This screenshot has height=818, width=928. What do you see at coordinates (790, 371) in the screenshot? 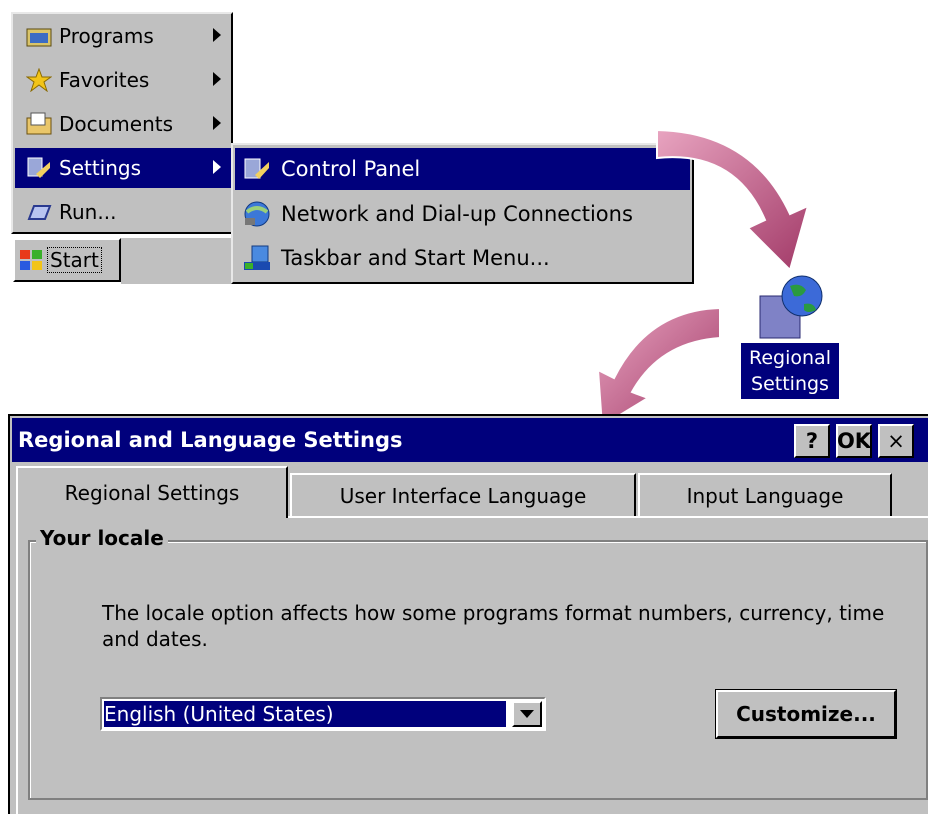
I see `regional-settings-label: Regional Settings` at bounding box center [790, 371].